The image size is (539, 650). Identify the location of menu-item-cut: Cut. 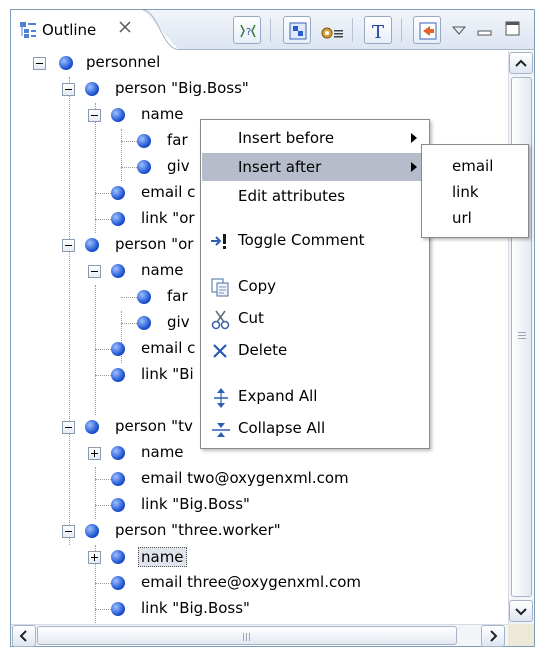
(315, 318).